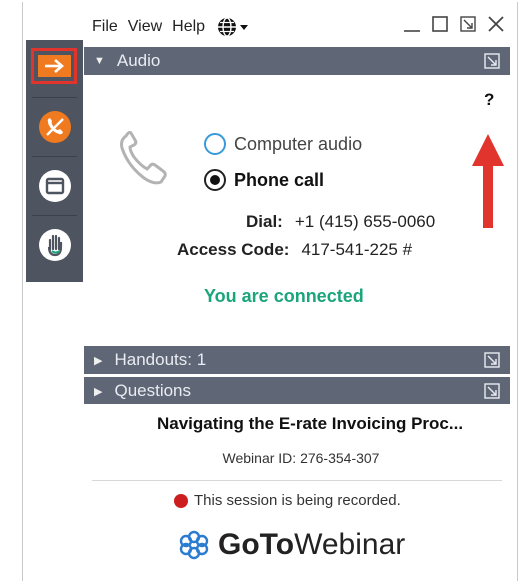  I want to click on computer-audio-option: Computer audio, so click(283, 144).